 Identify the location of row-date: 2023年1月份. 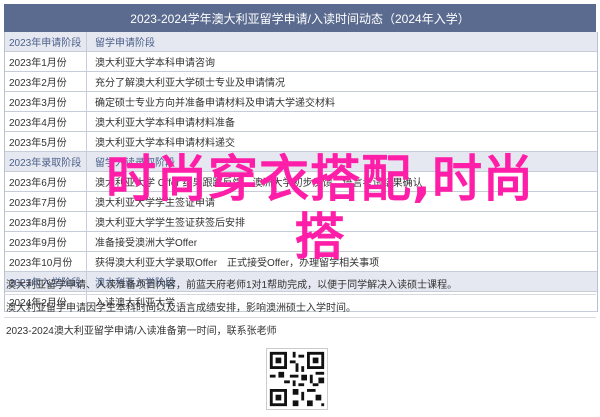
(46, 61).